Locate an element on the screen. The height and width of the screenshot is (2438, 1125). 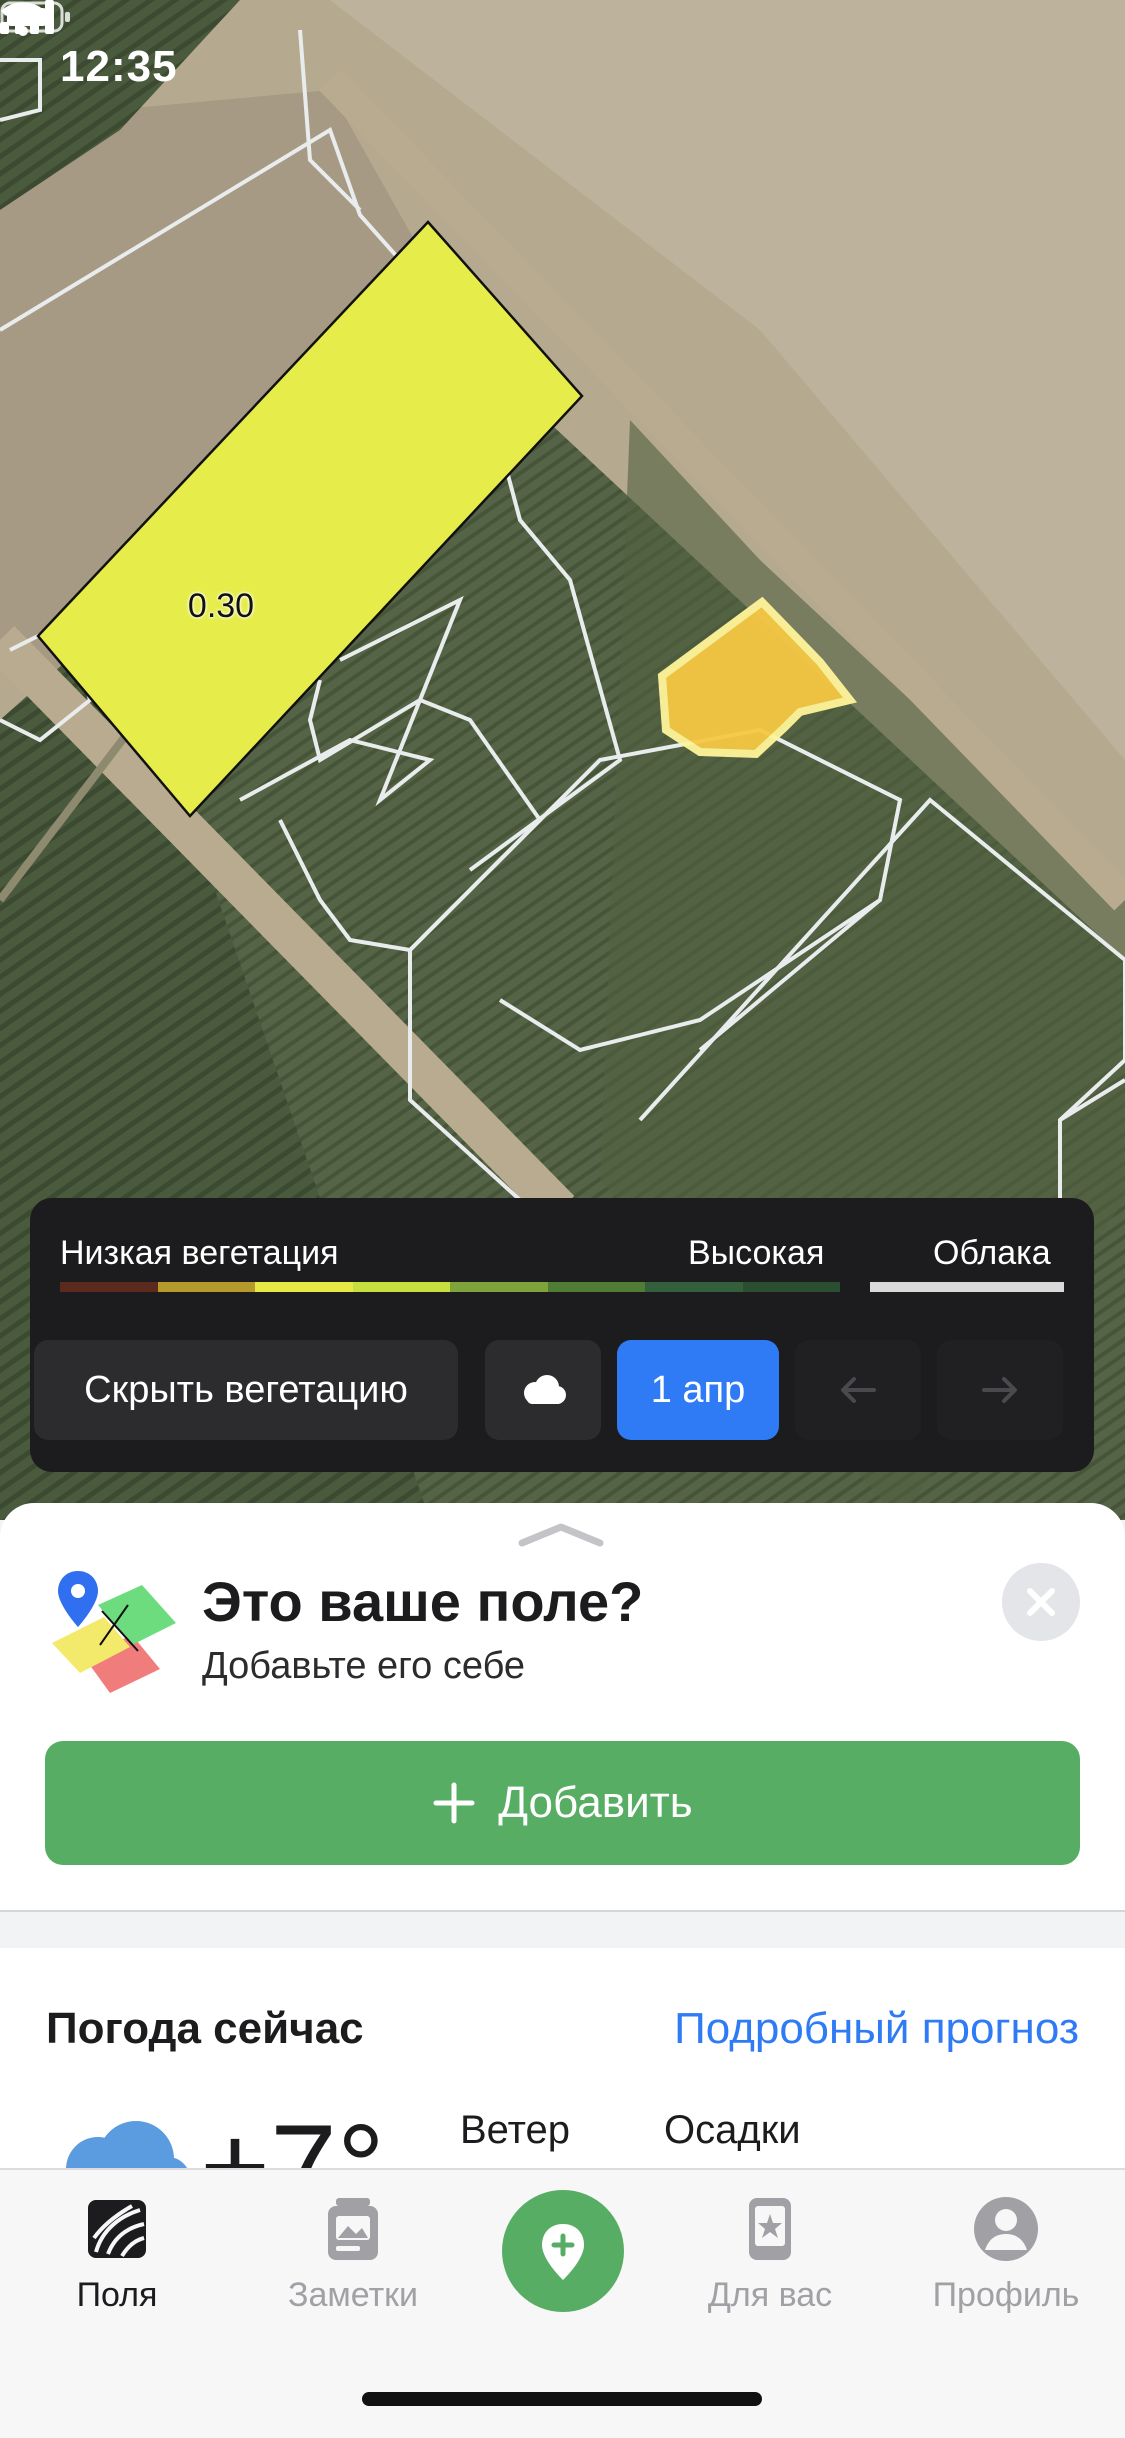
weather-title: Погода сейчас is located at coordinates (205, 2028).